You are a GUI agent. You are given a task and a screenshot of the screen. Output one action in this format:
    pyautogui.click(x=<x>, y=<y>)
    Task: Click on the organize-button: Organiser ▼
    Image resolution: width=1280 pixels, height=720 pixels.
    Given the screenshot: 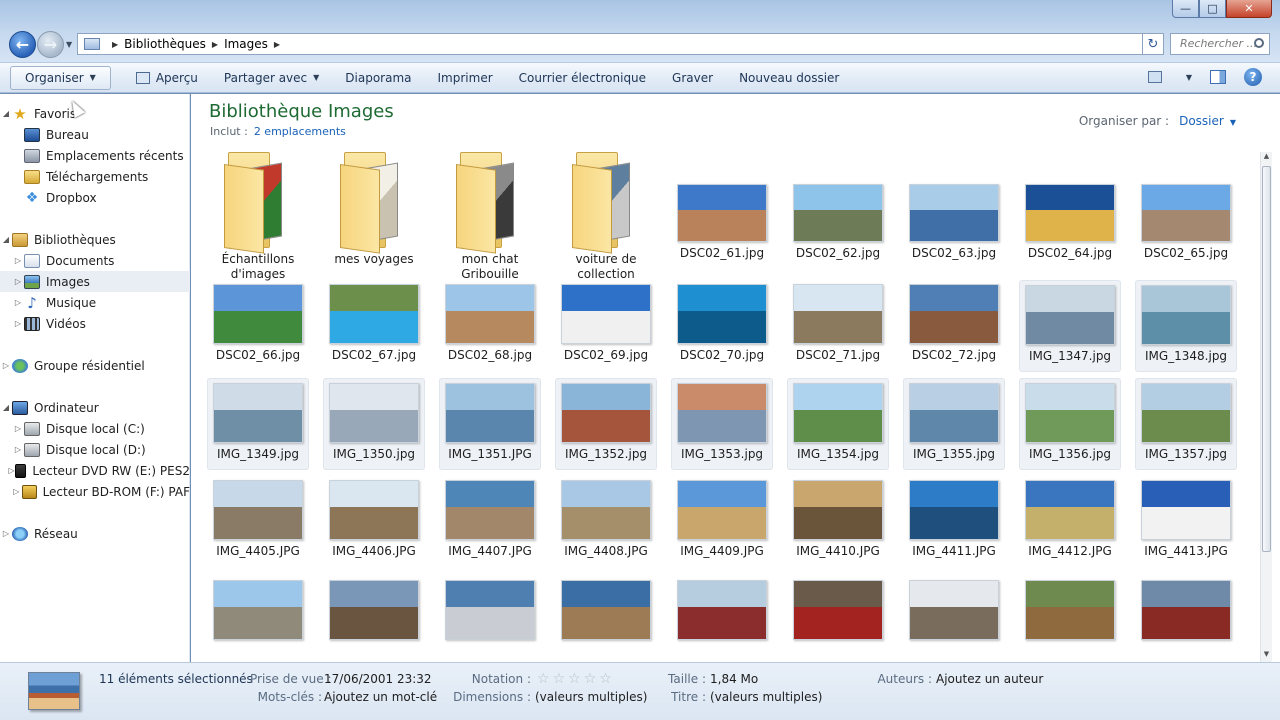 What is the action you would take?
    pyautogui.click(x=60, y=77)
    